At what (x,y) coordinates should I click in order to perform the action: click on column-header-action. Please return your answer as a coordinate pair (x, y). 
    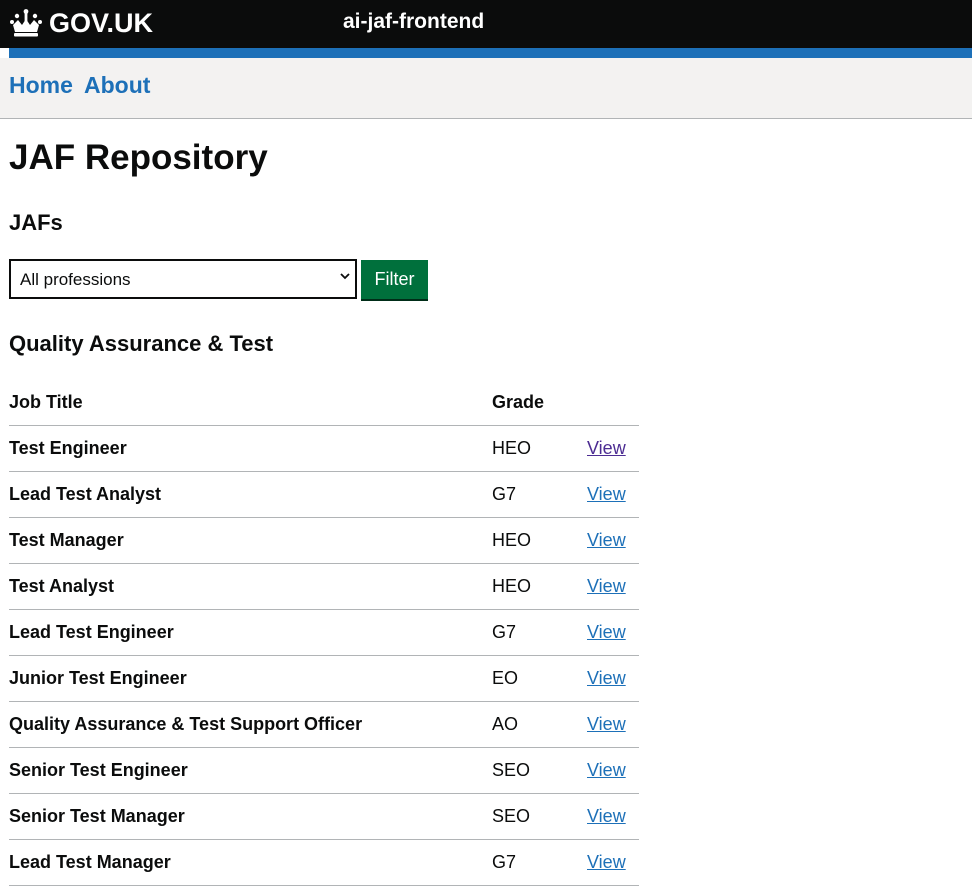
    Looking at the image, I should click on (613, 403).